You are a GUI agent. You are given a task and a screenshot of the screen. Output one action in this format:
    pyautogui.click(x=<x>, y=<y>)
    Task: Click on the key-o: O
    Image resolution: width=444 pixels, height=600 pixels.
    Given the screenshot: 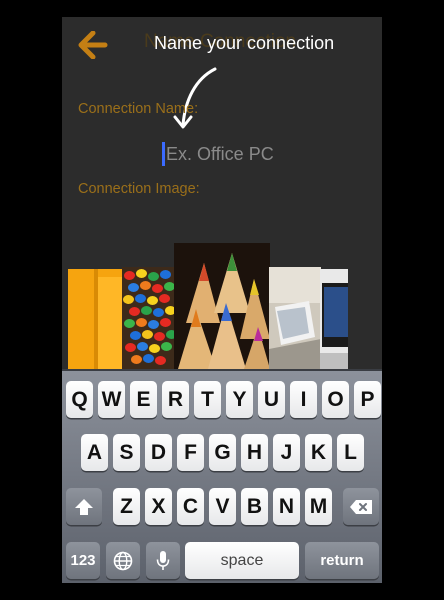 What is the action you would take?
    pyautogui.click(x=335, y=399)
    